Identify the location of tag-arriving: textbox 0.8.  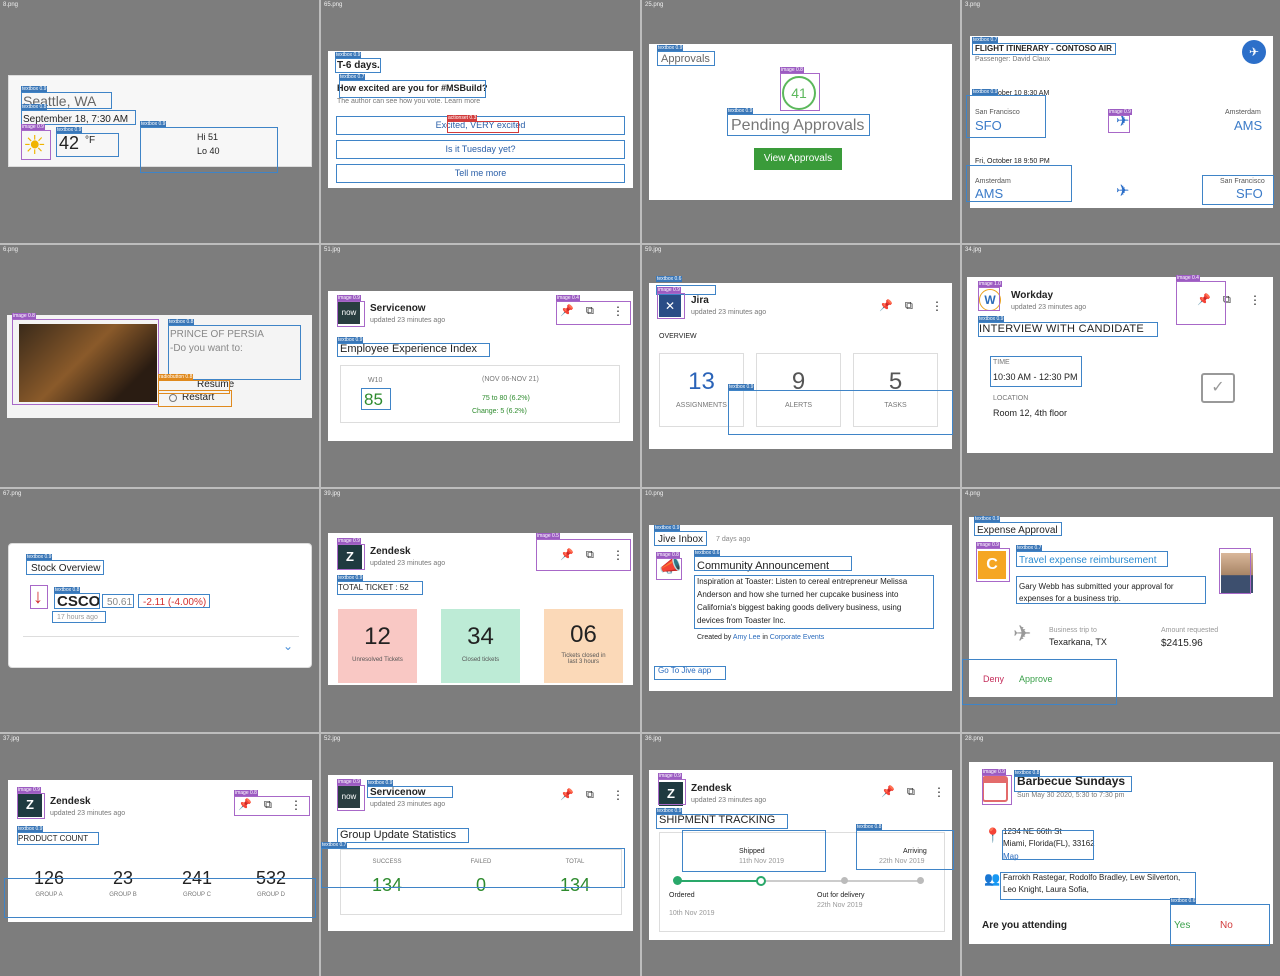
(869, 827).